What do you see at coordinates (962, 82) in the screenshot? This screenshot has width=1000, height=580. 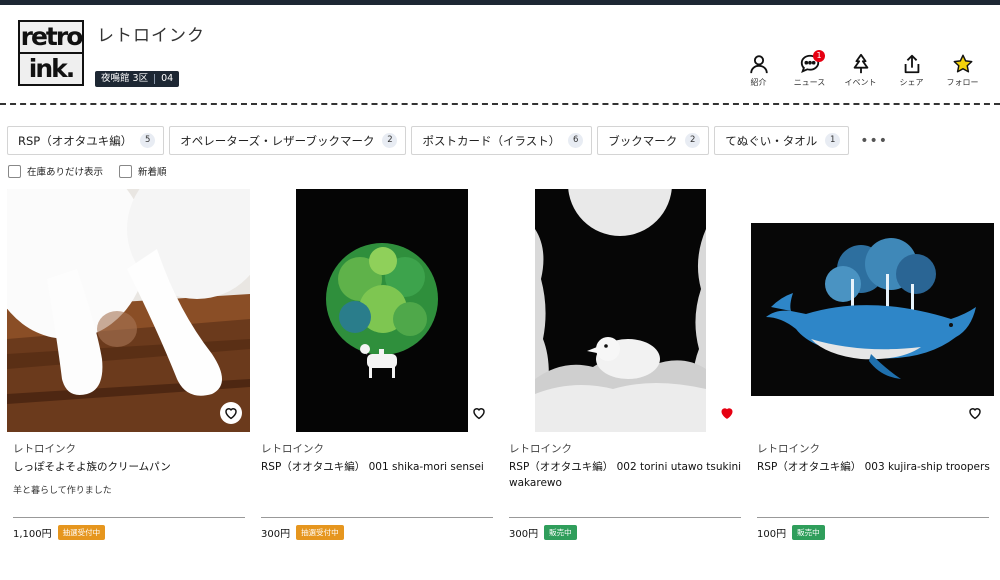 I see `follow-label: フォロー` at bounding box center [962, 82].